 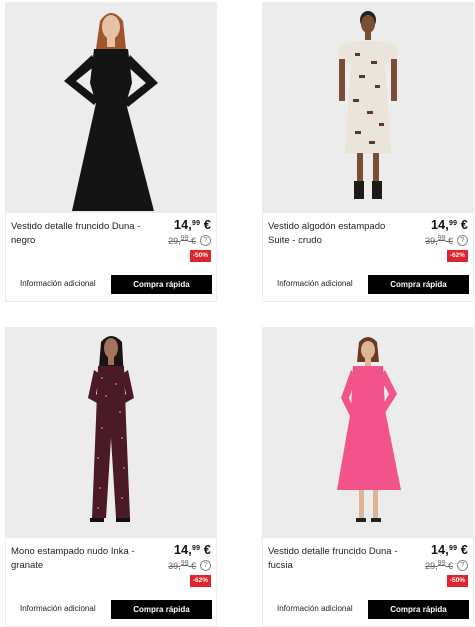 I want to click on product-name: Vestido detalle fruncido Duna - negro, so click(x=81, y=234).